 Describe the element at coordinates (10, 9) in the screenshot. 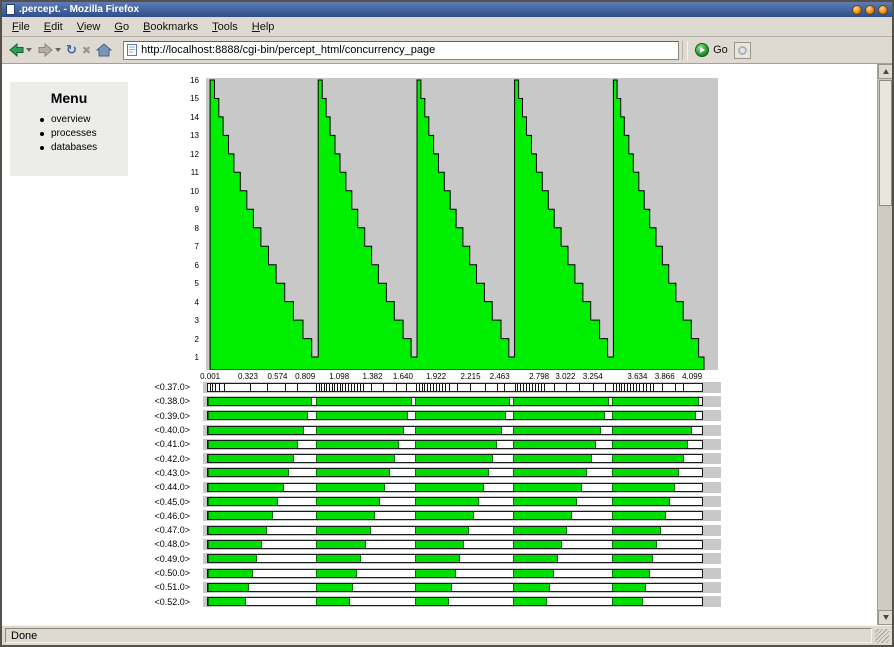

I see `window-icon` at that location.